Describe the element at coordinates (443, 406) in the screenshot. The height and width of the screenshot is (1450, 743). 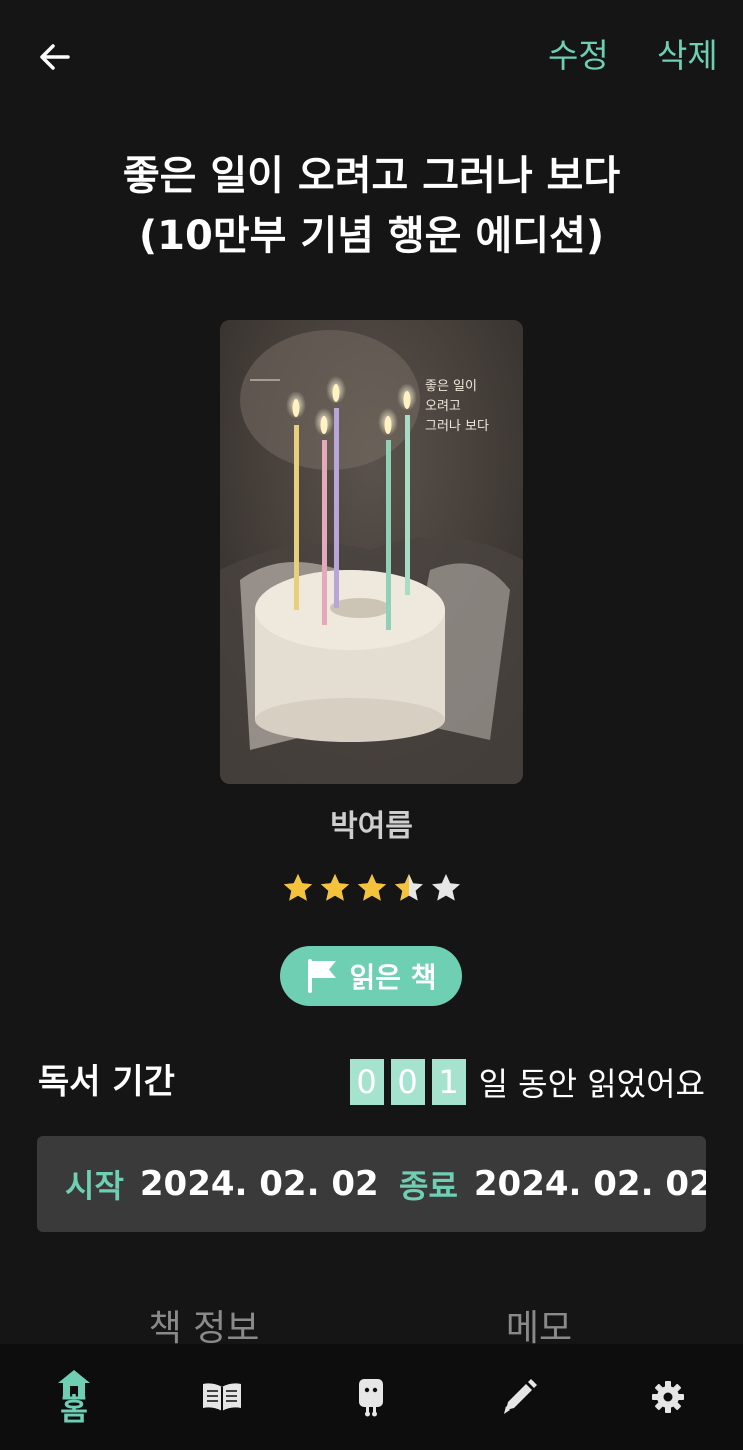
I see `cover-text-line2: 오려고` at that location.